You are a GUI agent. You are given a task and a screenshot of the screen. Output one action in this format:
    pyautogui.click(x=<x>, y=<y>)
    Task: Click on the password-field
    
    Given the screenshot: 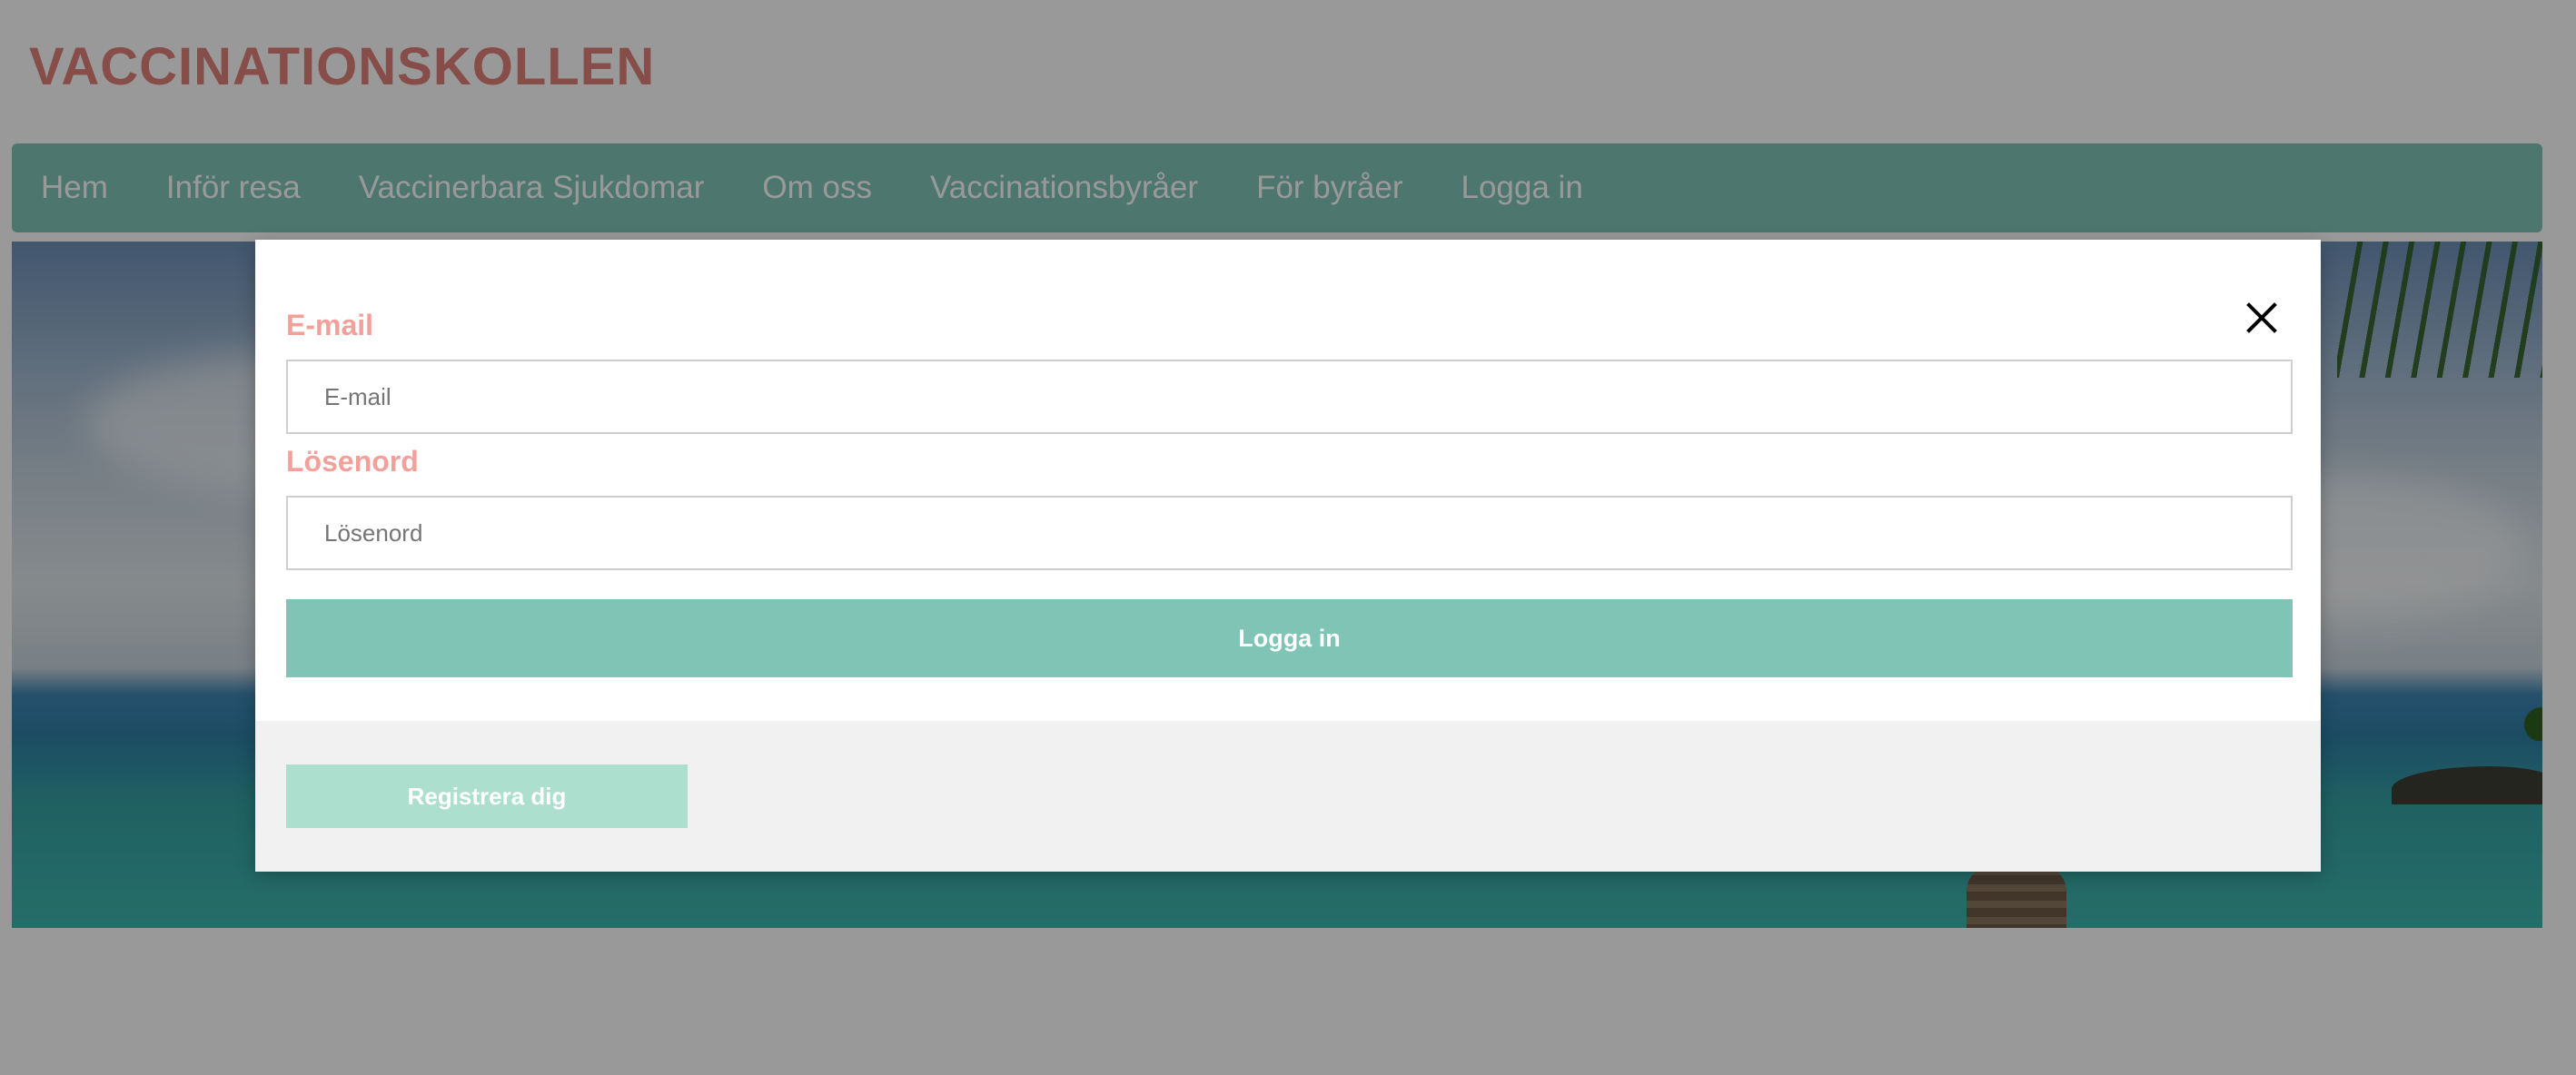 What is the action you would take?
    pyautogui.click(x=1289, y=533)
    